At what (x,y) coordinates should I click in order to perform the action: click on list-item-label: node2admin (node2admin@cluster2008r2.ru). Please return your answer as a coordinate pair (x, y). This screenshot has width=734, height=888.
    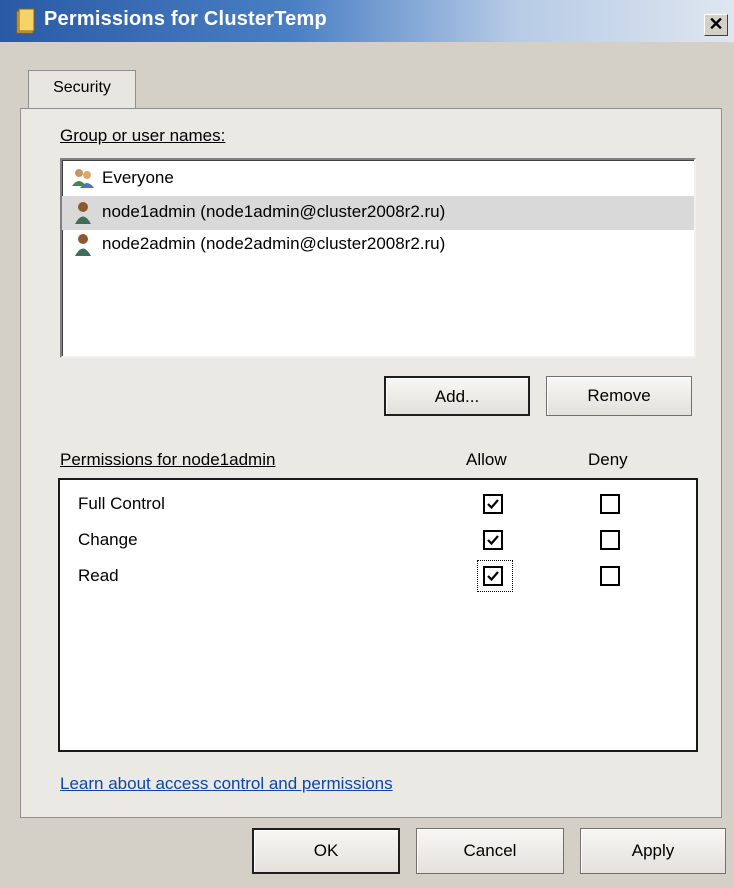
    Looking at the image, I should click on (274, 243).